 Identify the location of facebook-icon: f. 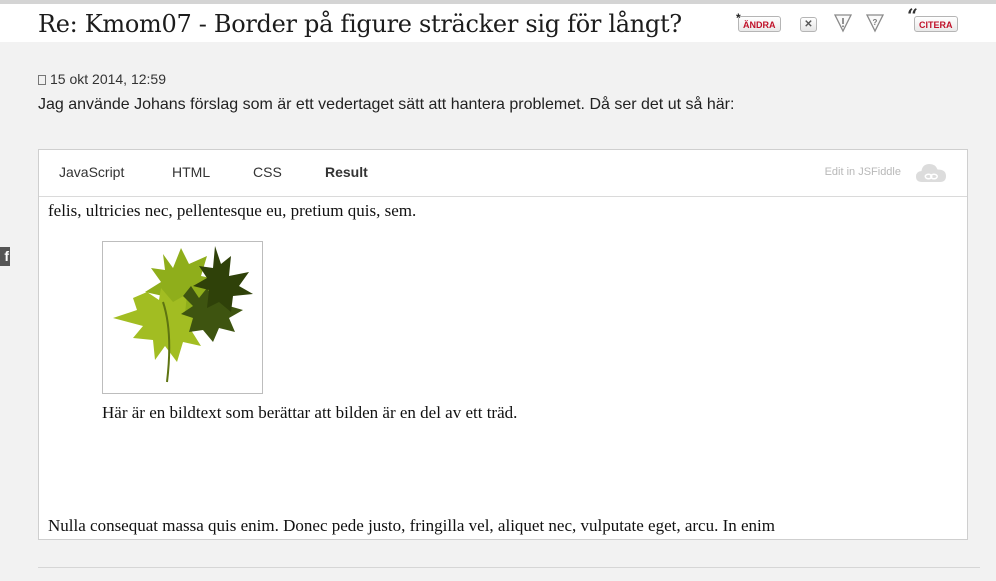
(5, 256).